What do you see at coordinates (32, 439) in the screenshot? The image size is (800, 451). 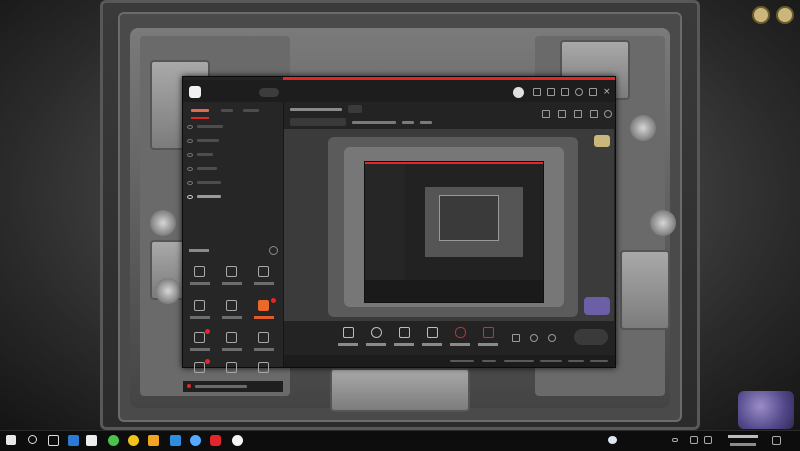 I see `search-icon` at bounding box center [32, 439].